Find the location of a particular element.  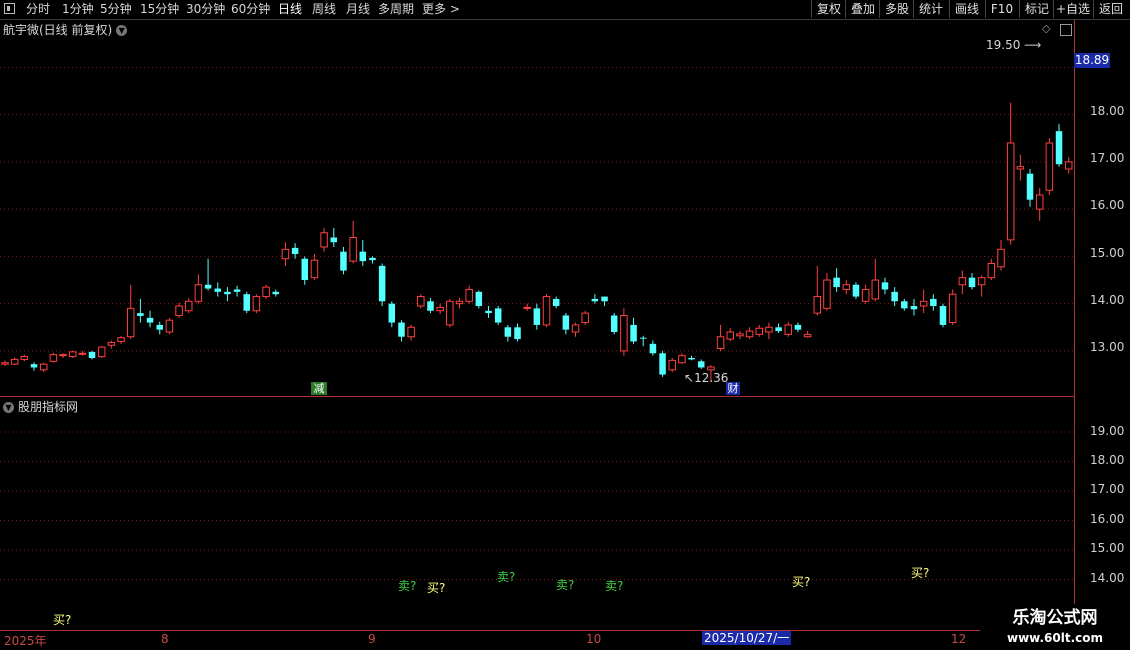

x-label: 10 is located at coordinates (594, 639).